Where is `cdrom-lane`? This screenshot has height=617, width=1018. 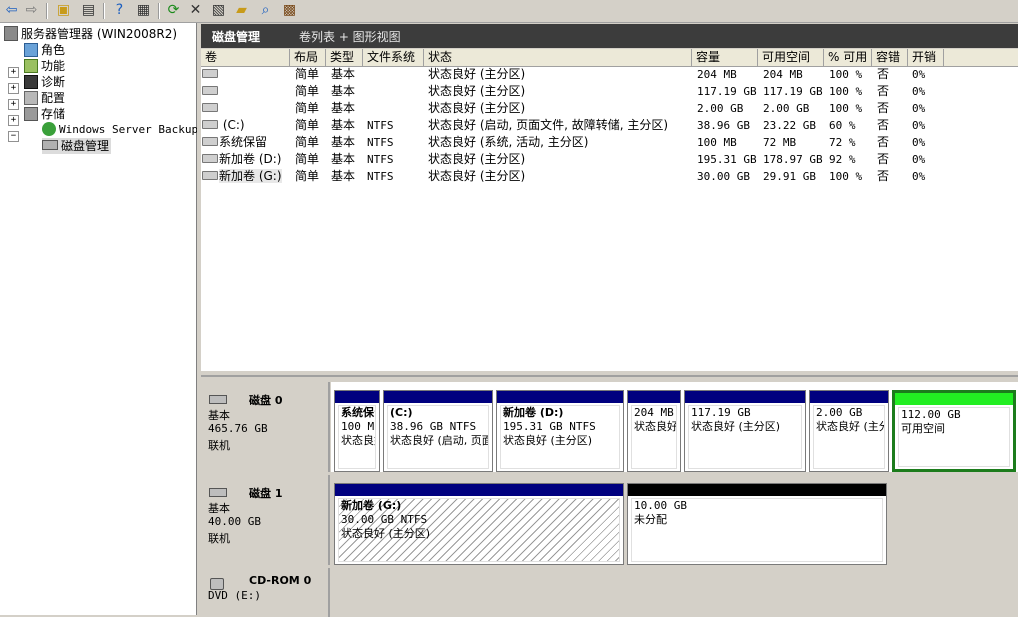 cdrom-lane is located at coordinates (674, 592).